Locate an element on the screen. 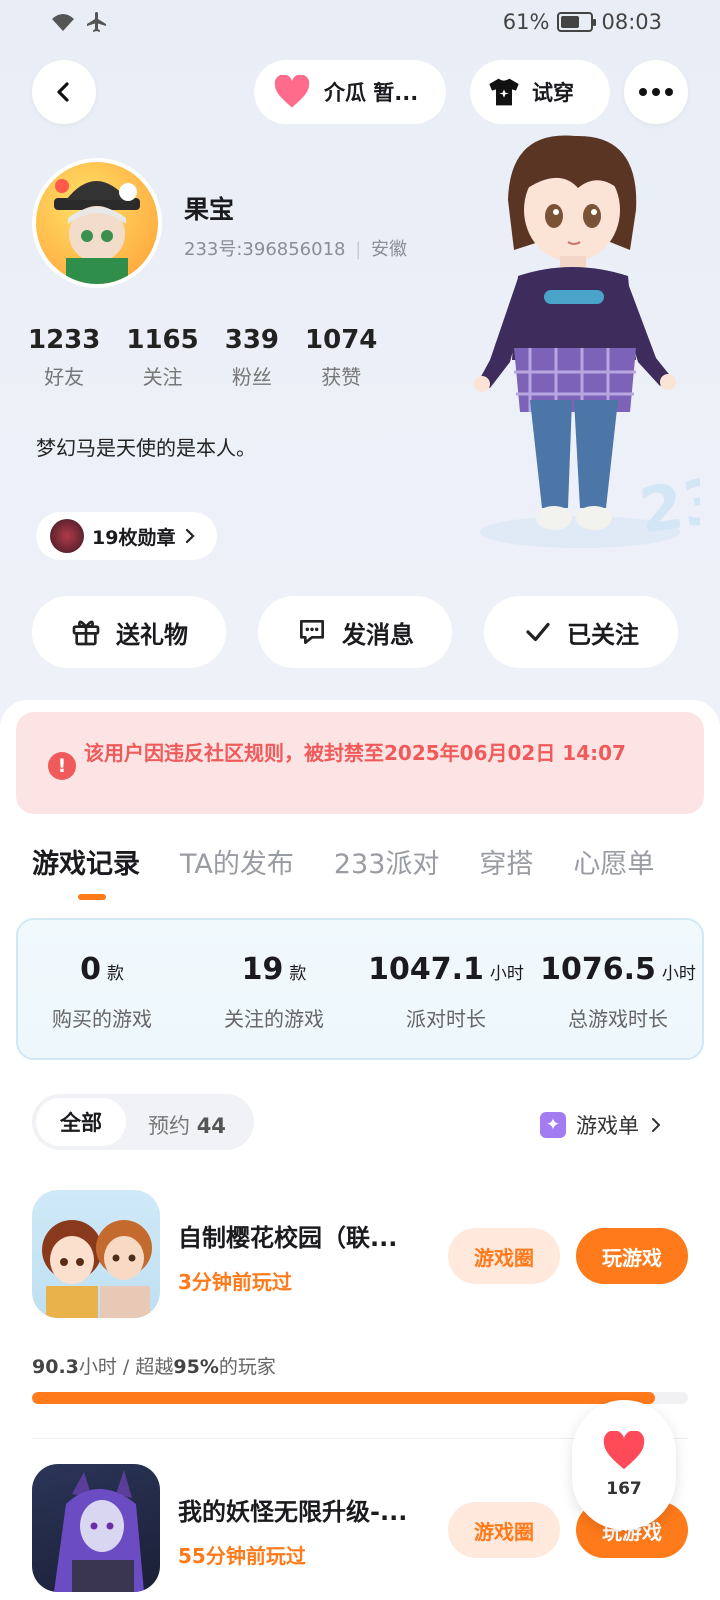  more-button is located at coordinates (656, 92).